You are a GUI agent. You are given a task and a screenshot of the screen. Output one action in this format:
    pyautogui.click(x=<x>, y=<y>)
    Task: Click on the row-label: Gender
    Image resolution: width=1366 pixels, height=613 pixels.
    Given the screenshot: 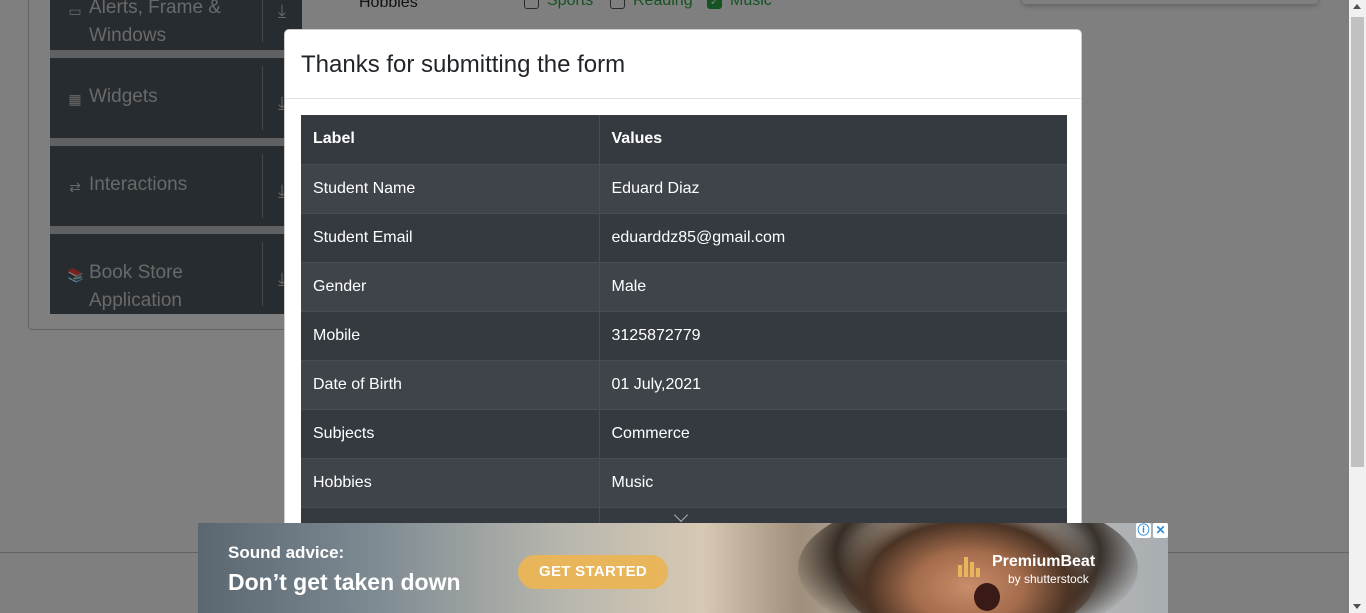 What is the action you would take?
    pyautogui.click(x=450, y=286)
    